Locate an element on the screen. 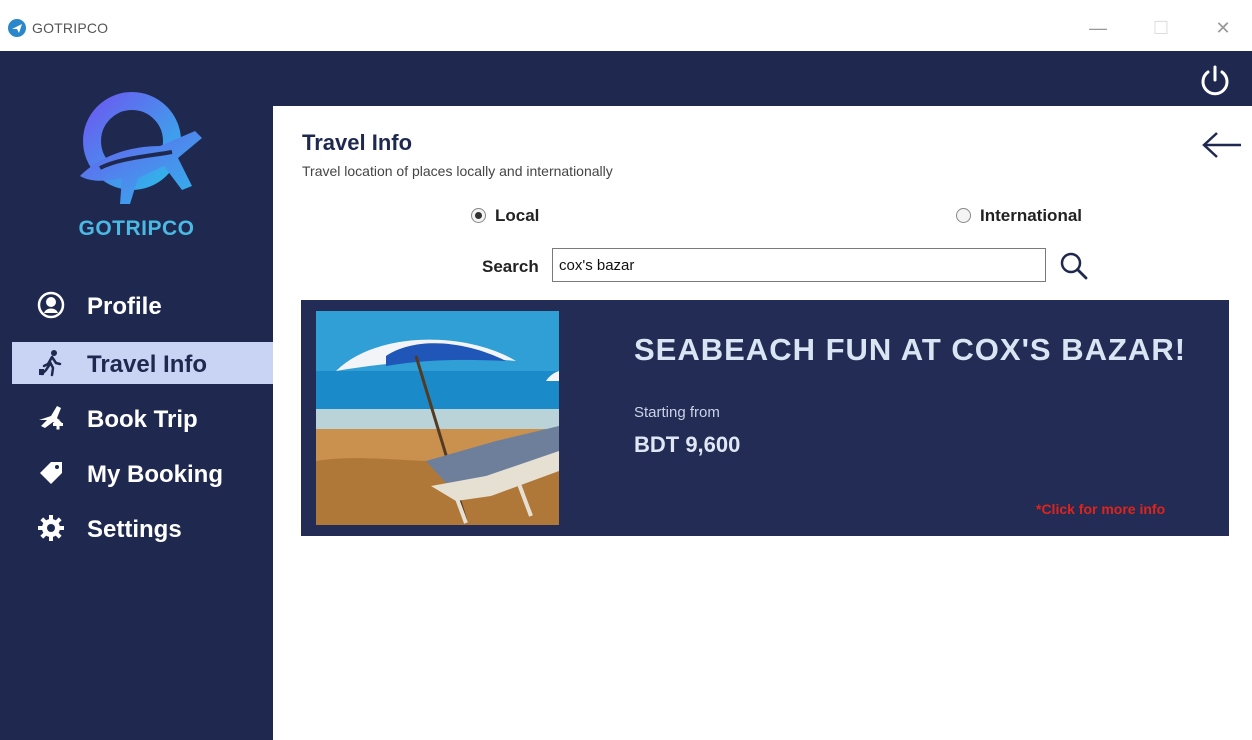 This screenshot has height=740, width=1252. gotripco-logo is located at coordinates (141, 148).